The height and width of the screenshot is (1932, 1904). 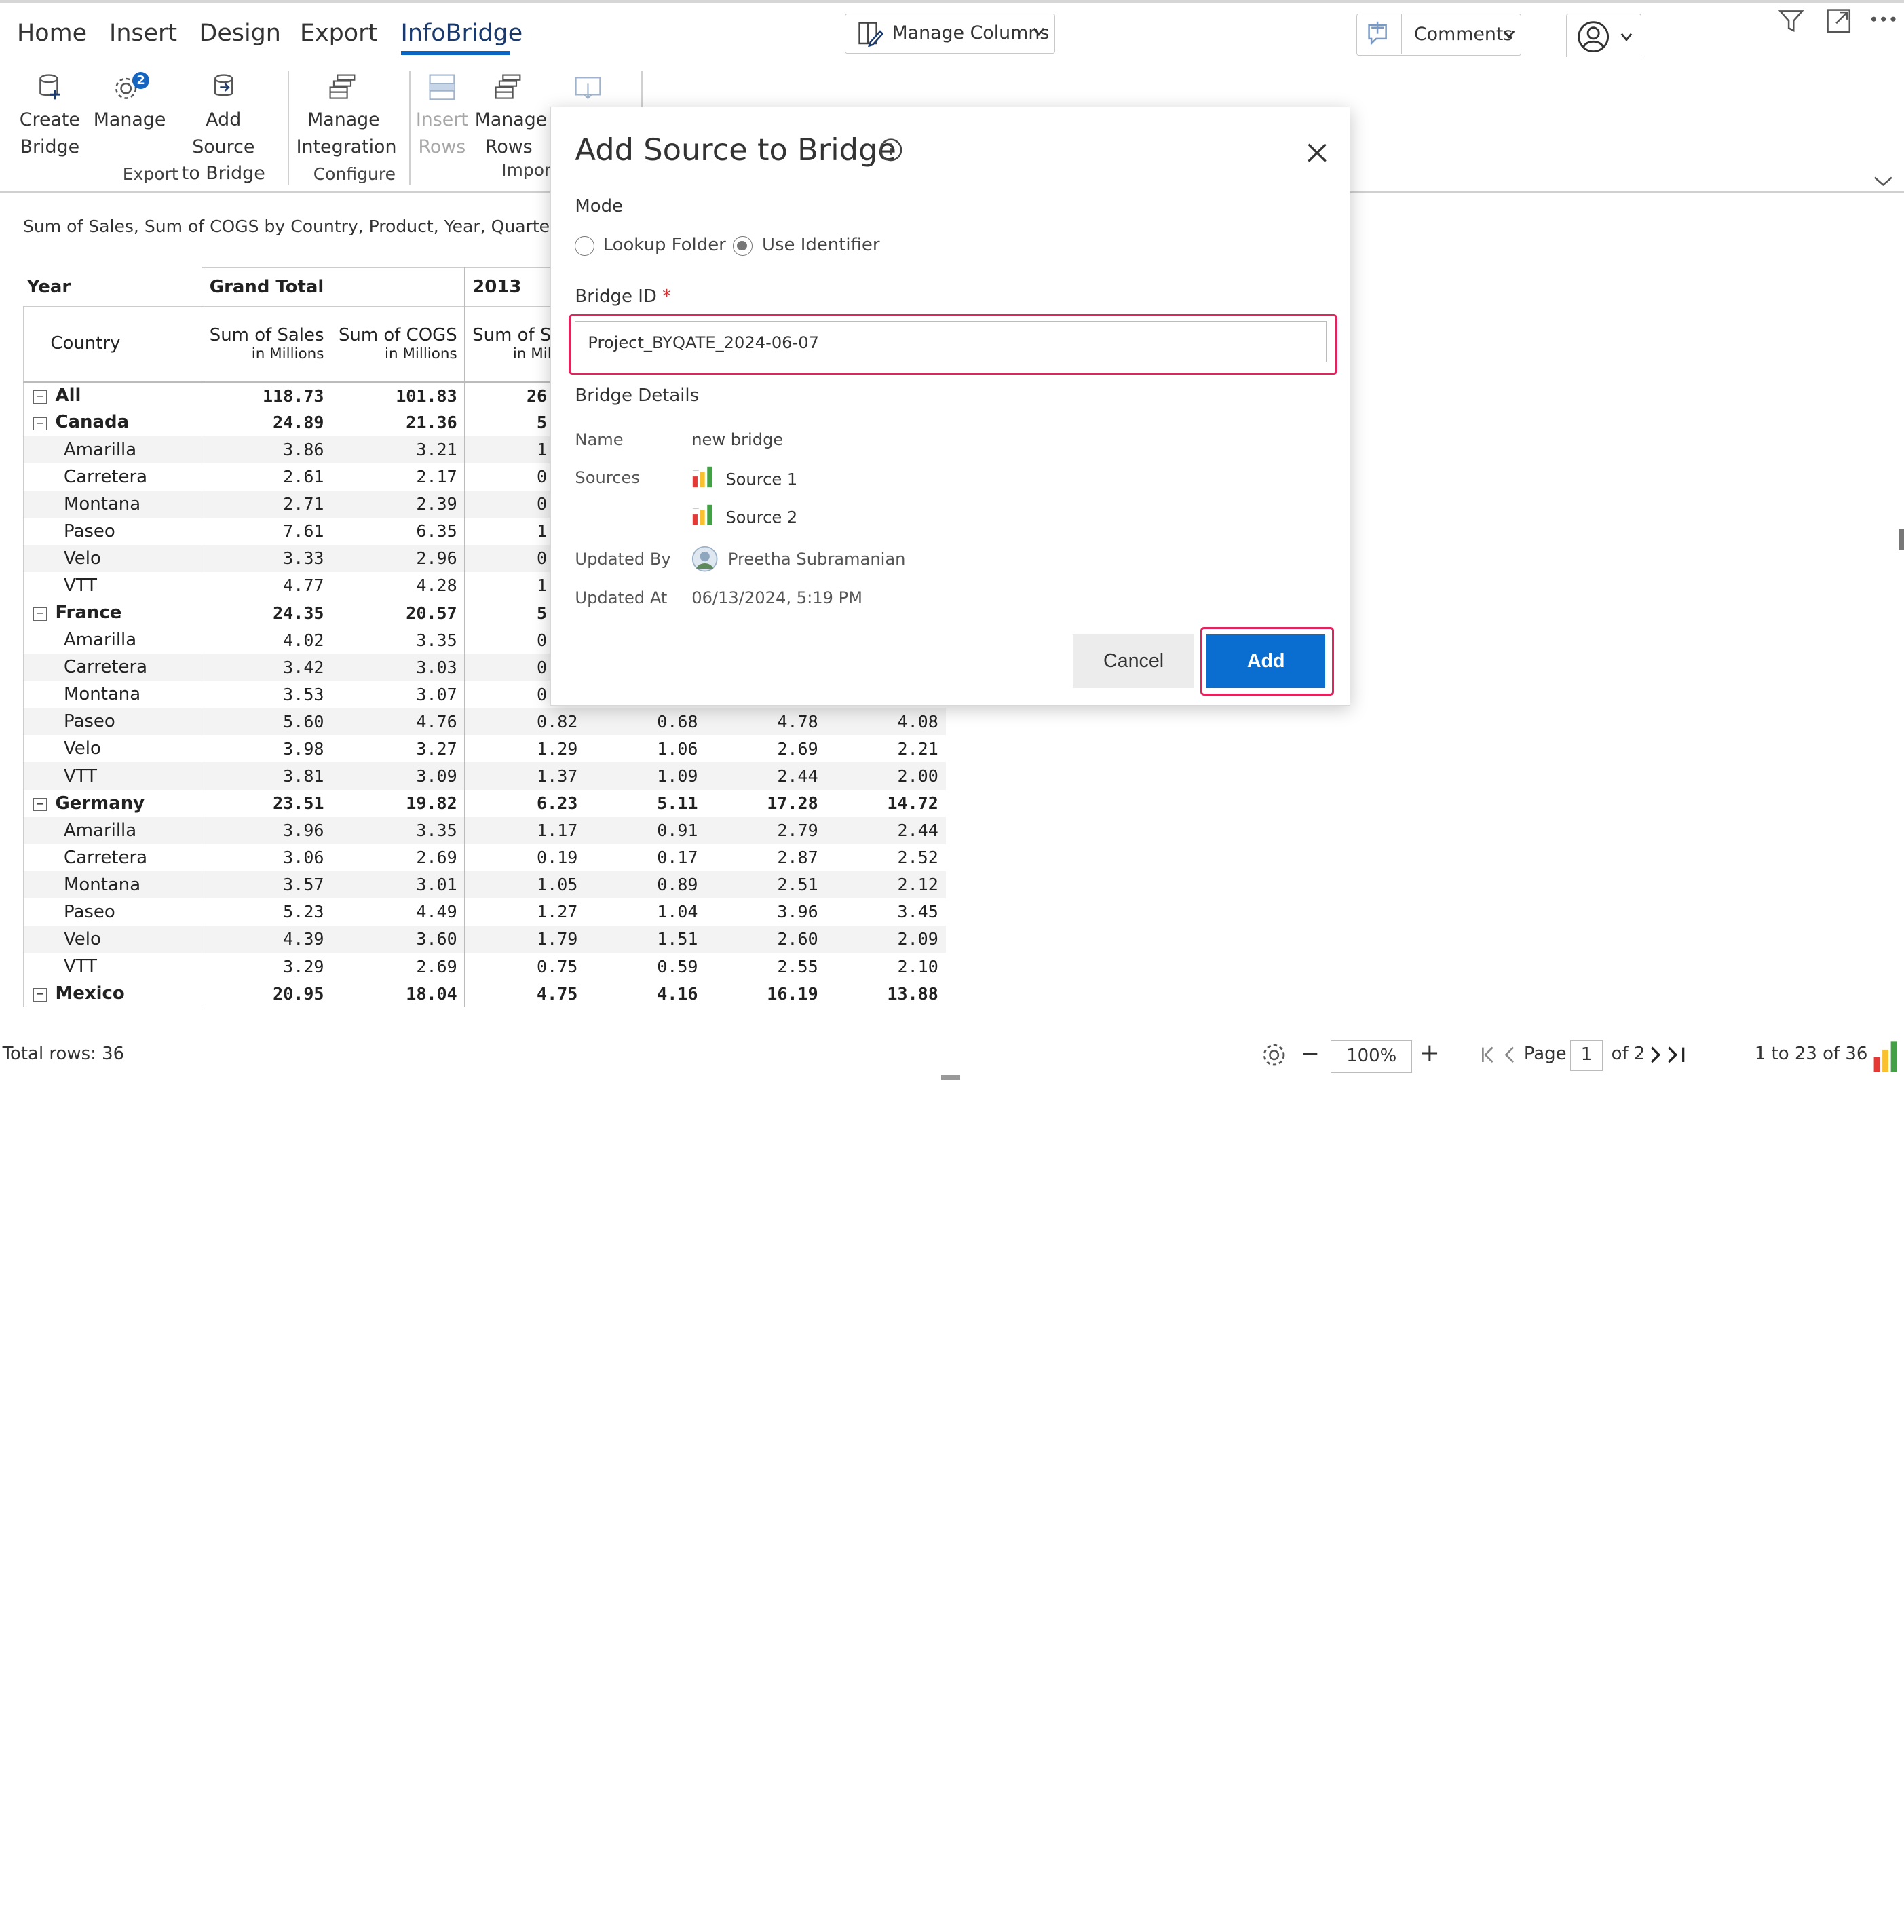 I want to click on value-cell: 2.12, so click(x=918, y=885).